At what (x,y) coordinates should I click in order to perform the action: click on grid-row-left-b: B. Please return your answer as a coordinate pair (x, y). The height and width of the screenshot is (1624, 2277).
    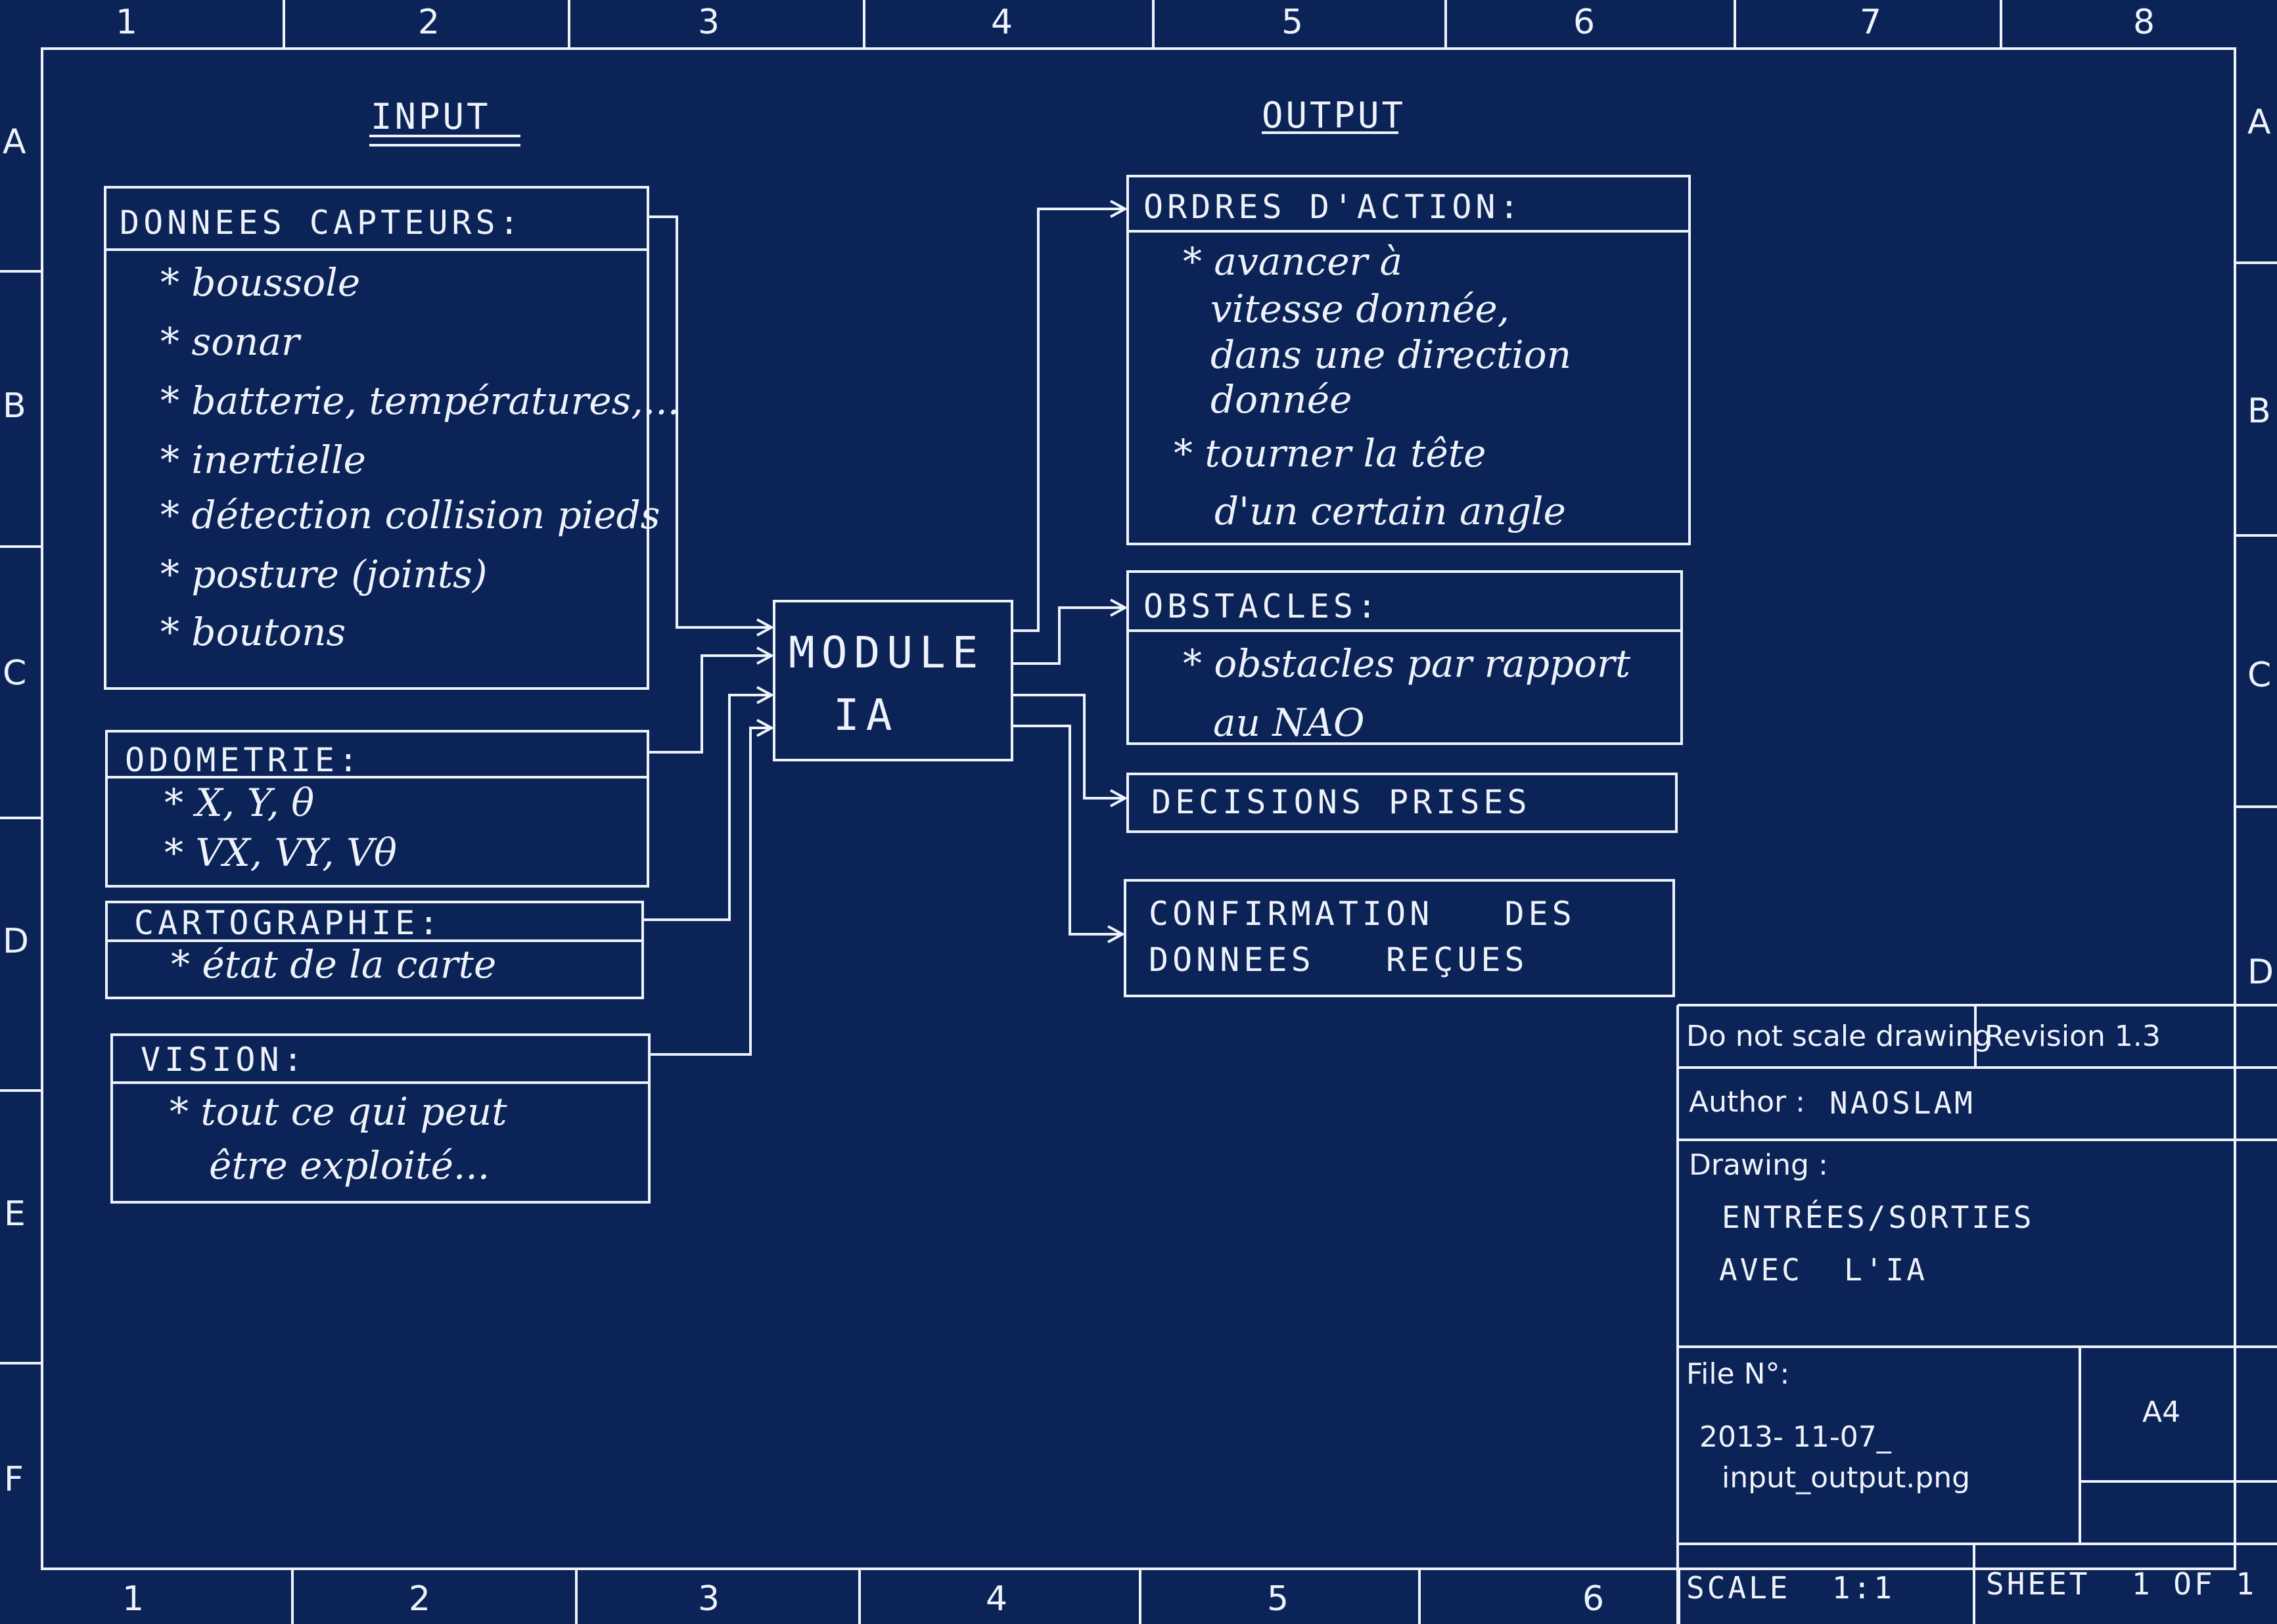
    Looking at the image, I should click on (14, 406).